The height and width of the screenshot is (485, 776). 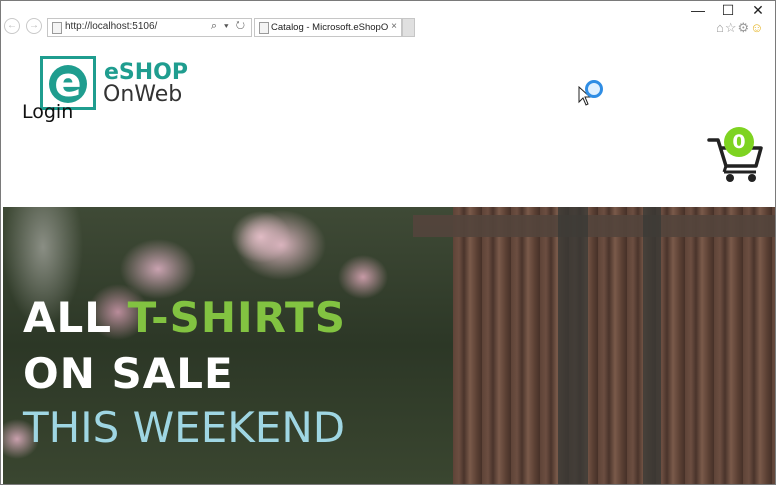 I want to click on back-button: ←, so click(x=12, y=26).